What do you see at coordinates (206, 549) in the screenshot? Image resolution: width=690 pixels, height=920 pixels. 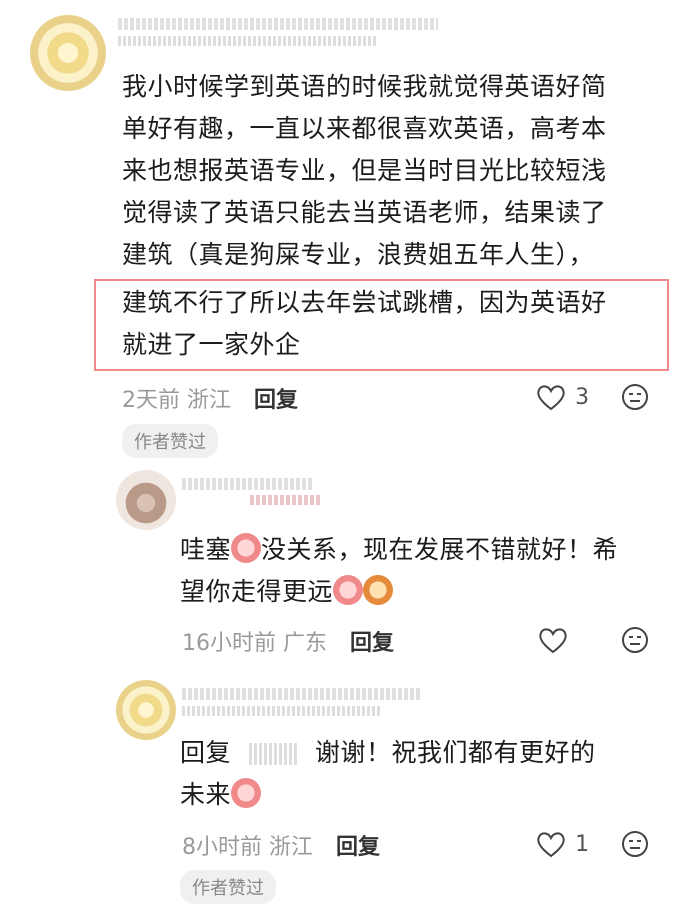 I see `reply-text-part: 哇塞` at bounding box center [206, 549].